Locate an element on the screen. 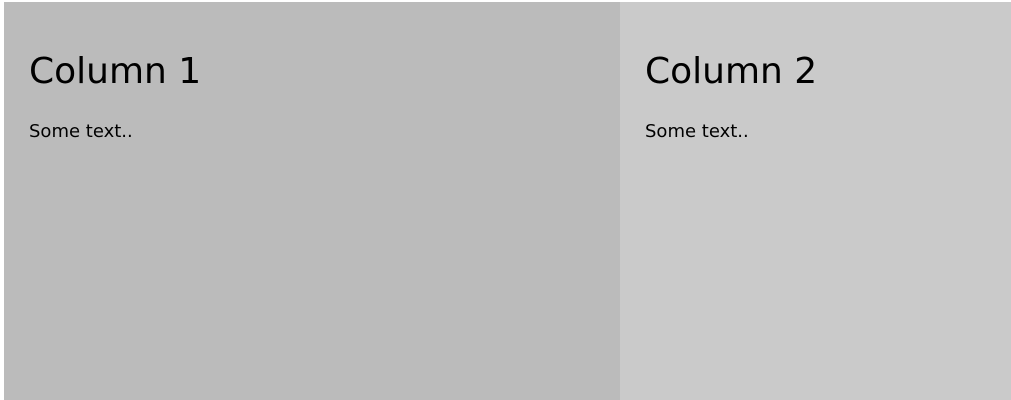 Image resolution: width=1011 pixels, height=400 pixels. column-1-text: Some text.. is located at coordinates (81, 131).